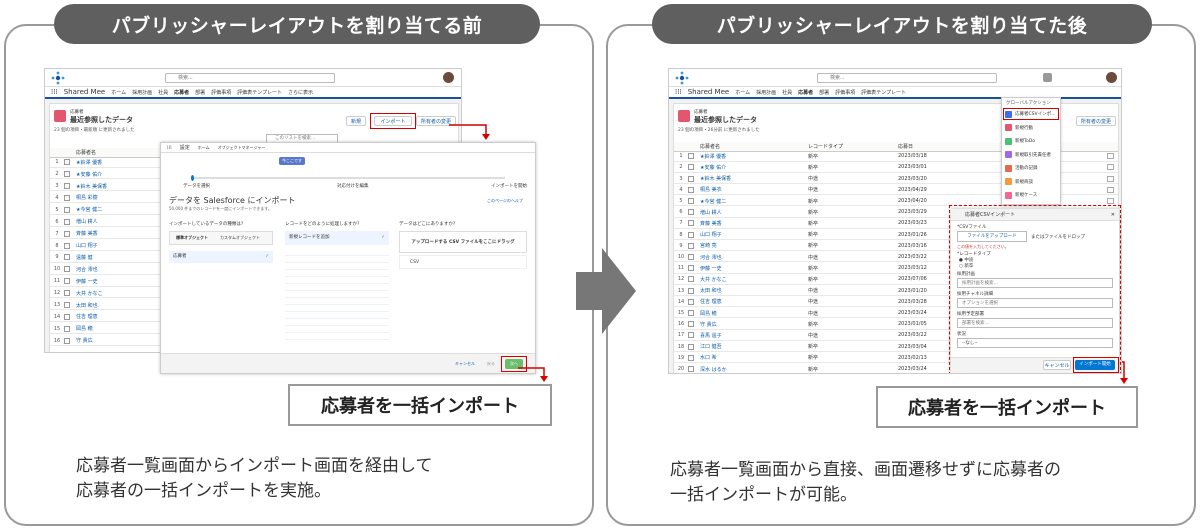 The height and width of the screenshot is (530, 1200). What do you see at coordinates (754, 146) in the screenshot?
I see `col-name-right: 応募者名` at bounding box center [754, 146].